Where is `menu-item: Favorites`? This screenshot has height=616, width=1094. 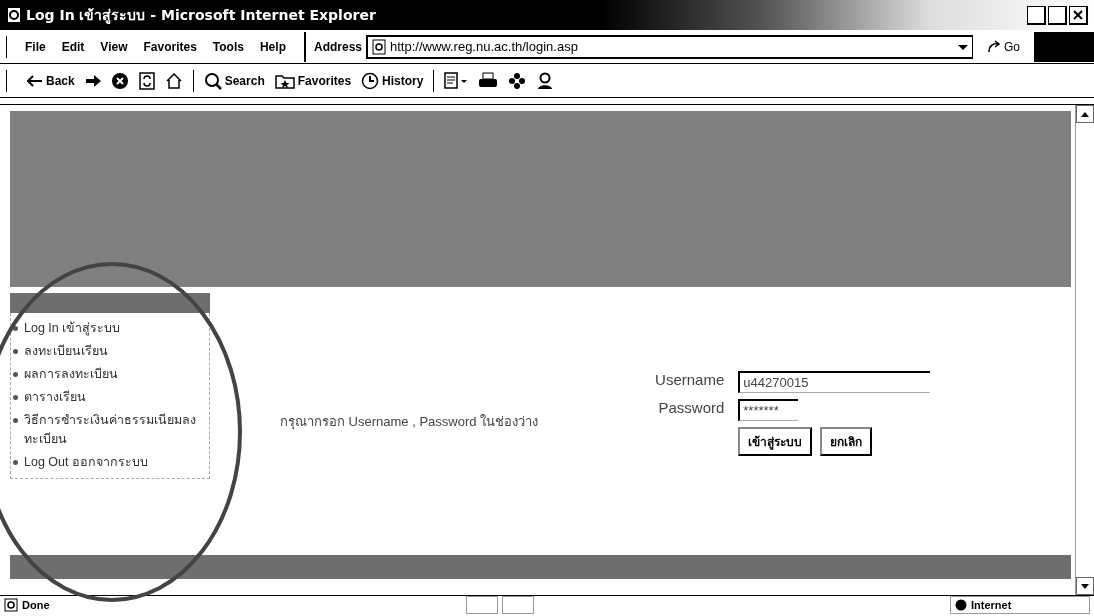
menu-item: Favorites is located at coordinates (170, 46).